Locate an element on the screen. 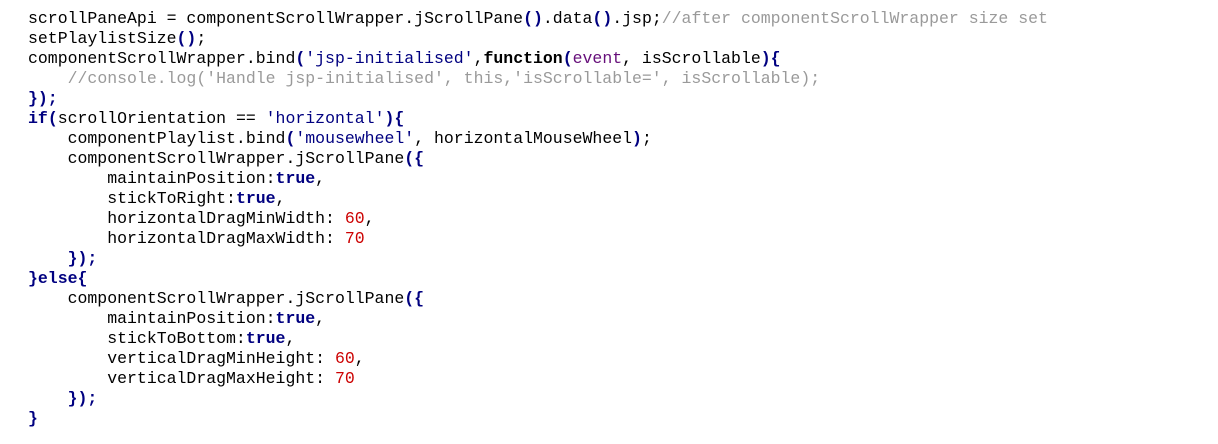 This screenshot has height=444, width=1218. code-line: horizontalDragMinWidth: 60, is located at coordinates (618, 219).